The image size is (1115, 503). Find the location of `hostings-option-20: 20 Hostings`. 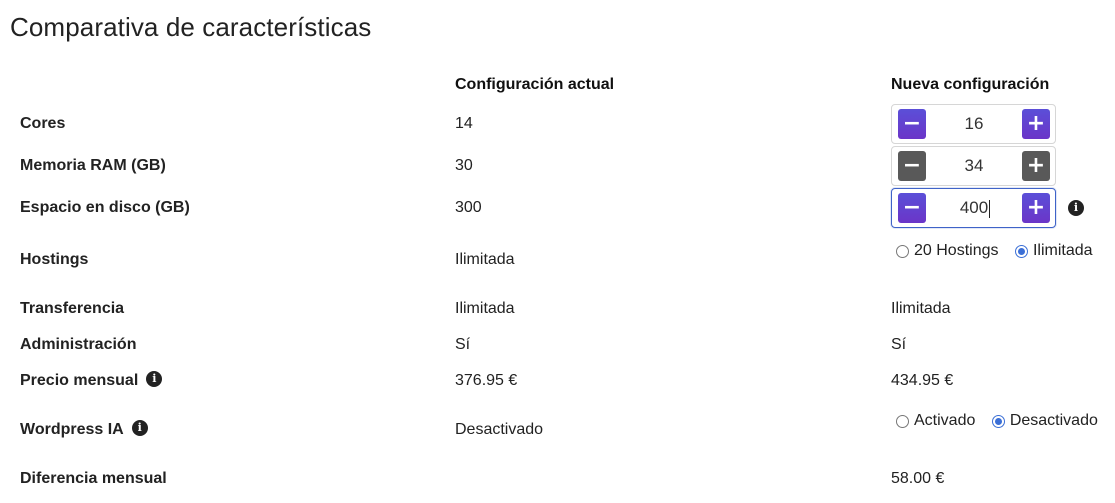

hostings-option-20: 20 Hostings is located at coordinates (947, 251).